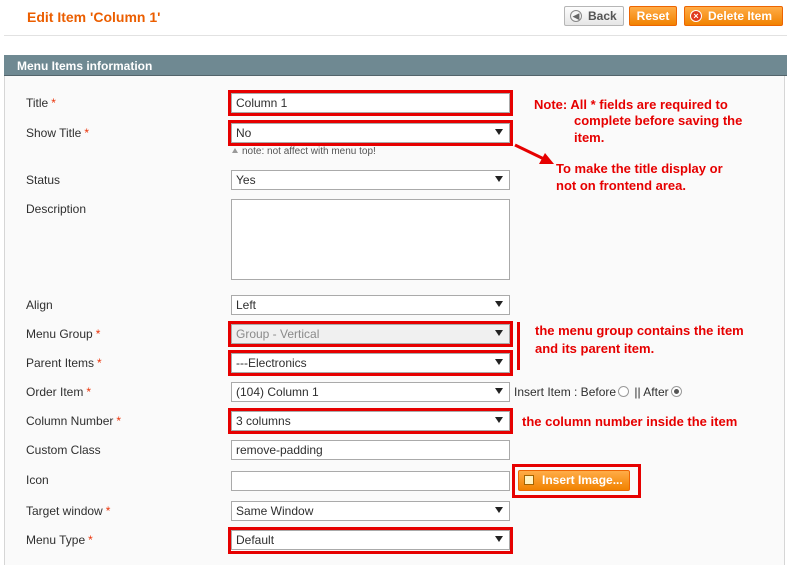  Describe the element at coordinates (639, 168) in the screenshot. I see `title-display-line-1: To make the title display or` at that location.